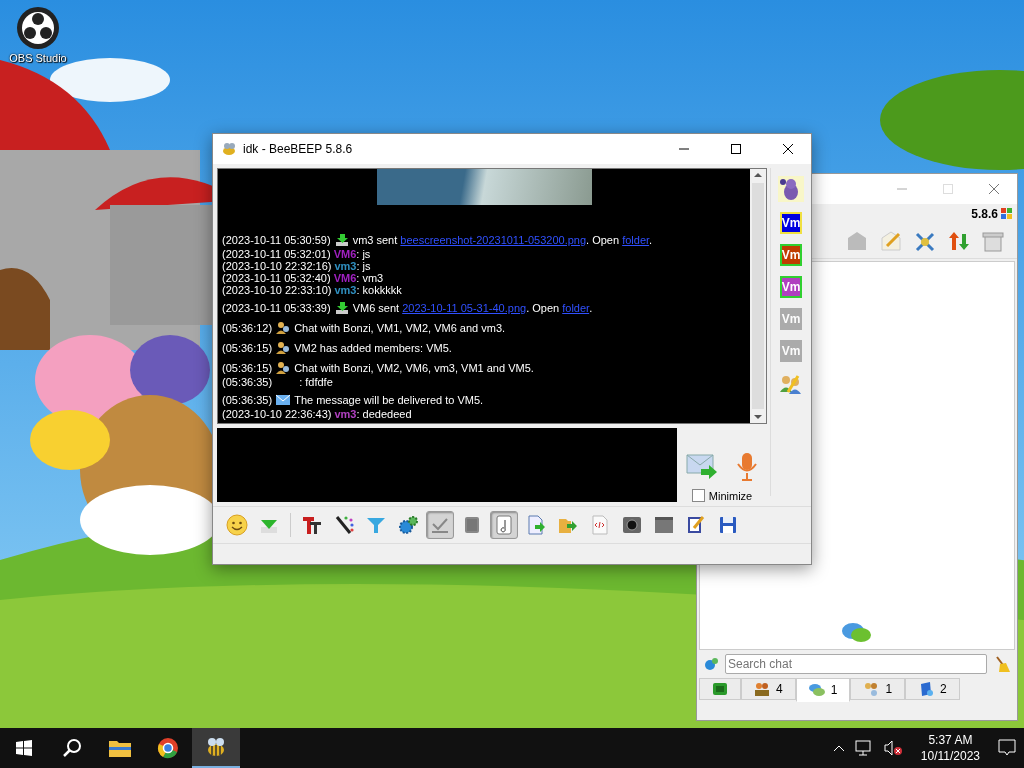 Image resolution: width=1024 pixels, height=768 pixels. I want to click on share-icon, so click(926, 689).